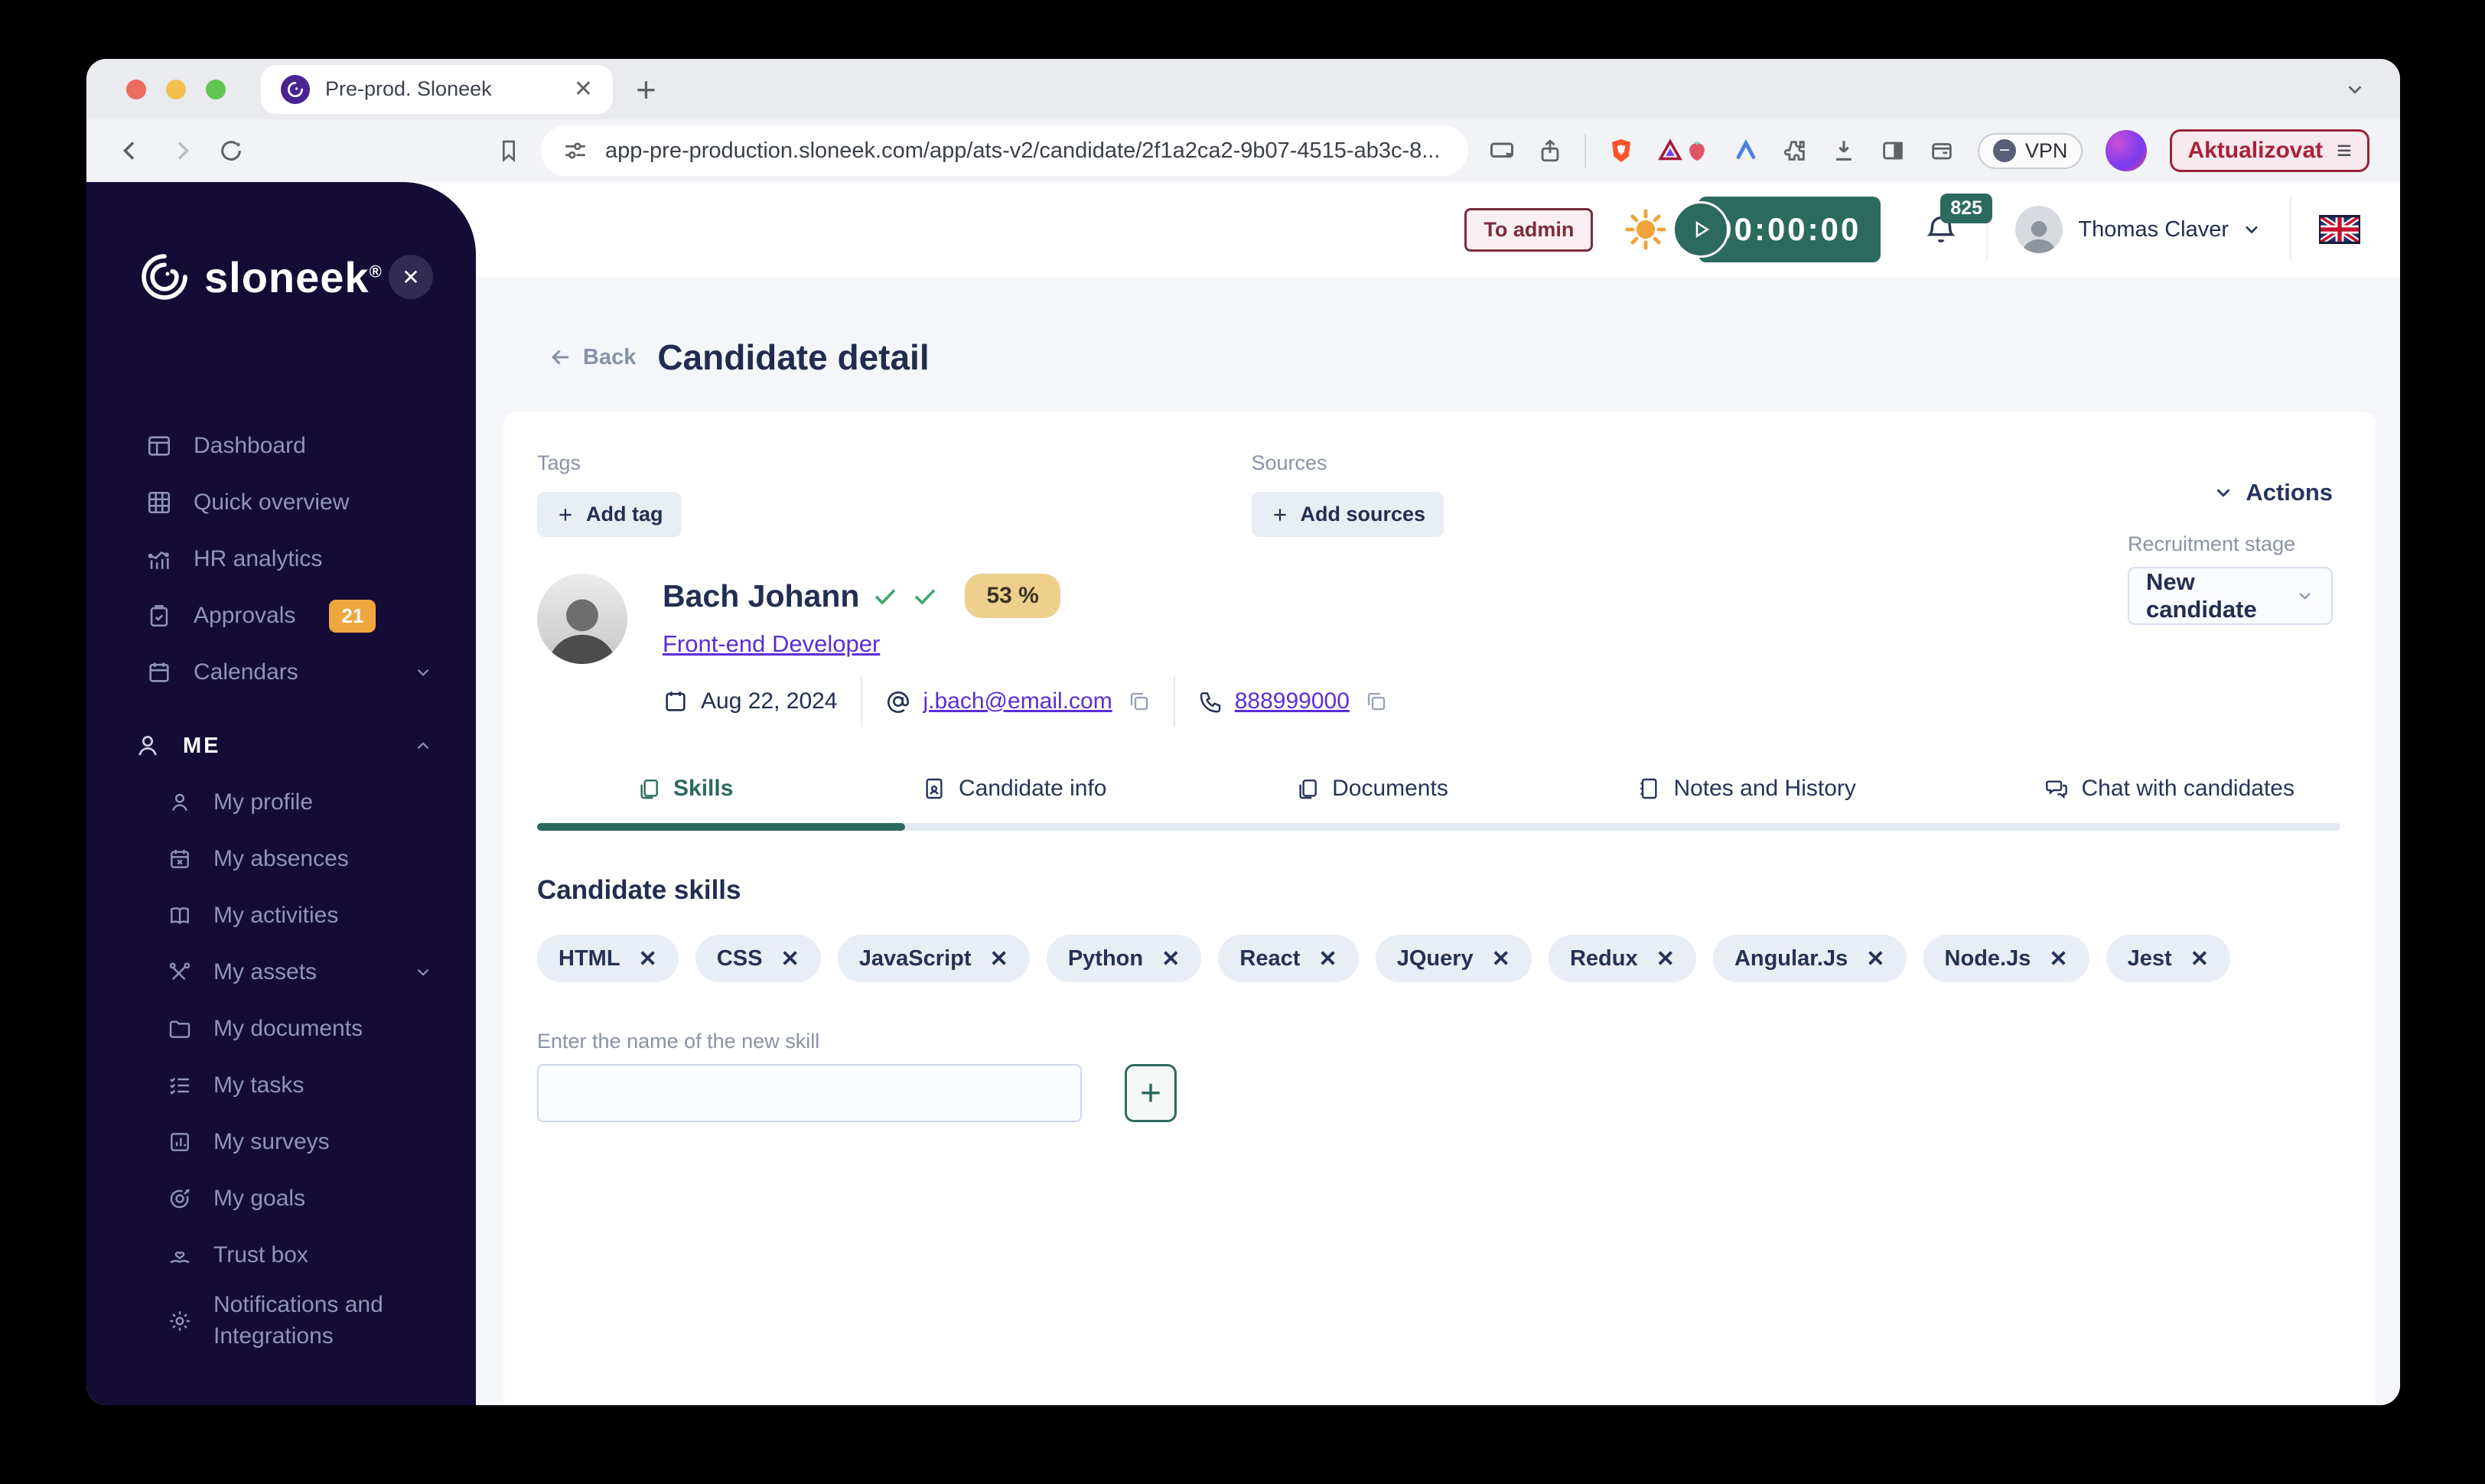  I want to click on sidebar-item-my-documents: My documents, so click(281, 1029).